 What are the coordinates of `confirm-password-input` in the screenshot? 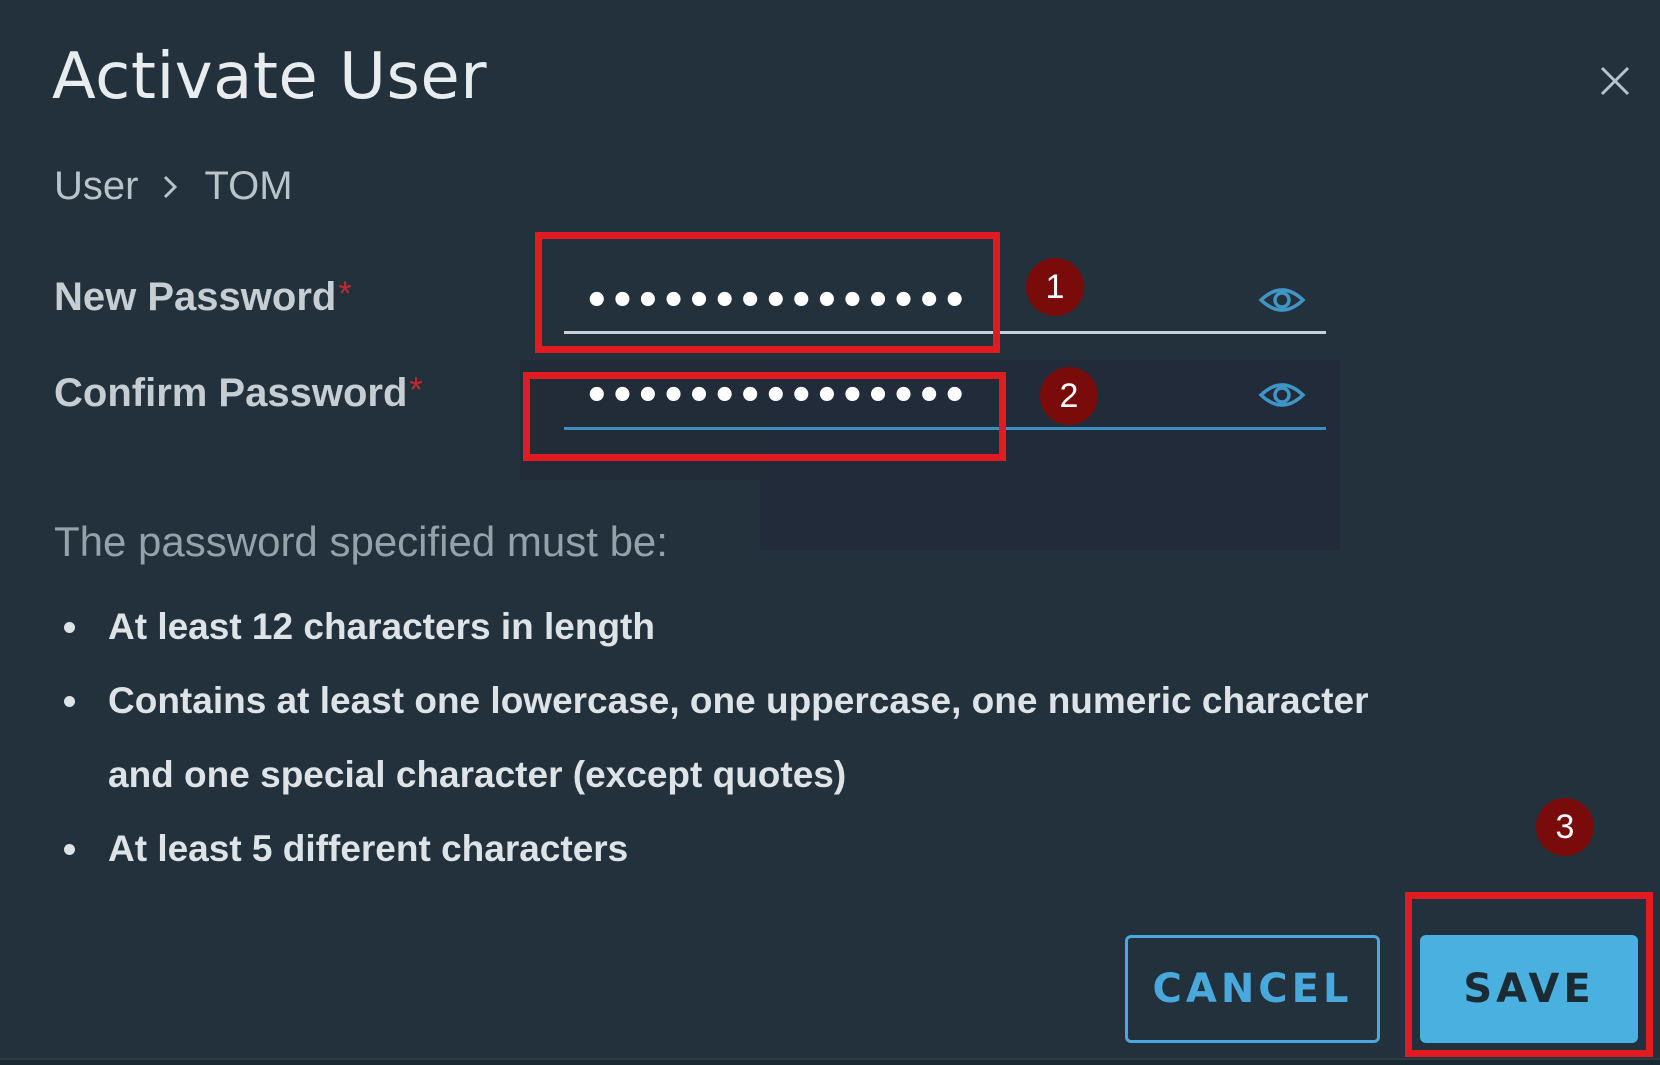 It's located at (944, 396).